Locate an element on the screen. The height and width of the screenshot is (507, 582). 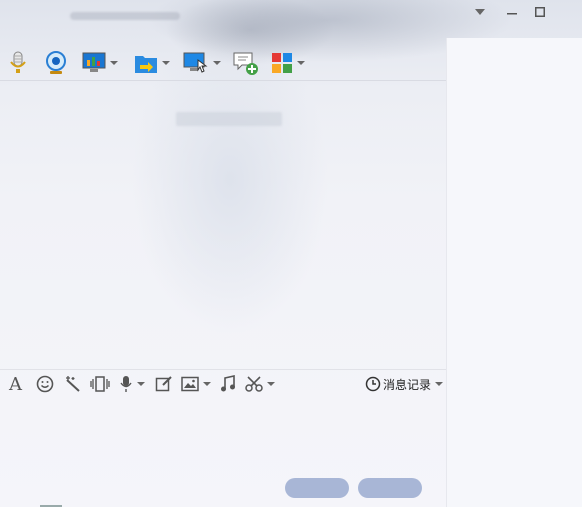
music-note-icon is located at coordinates (228, 383).